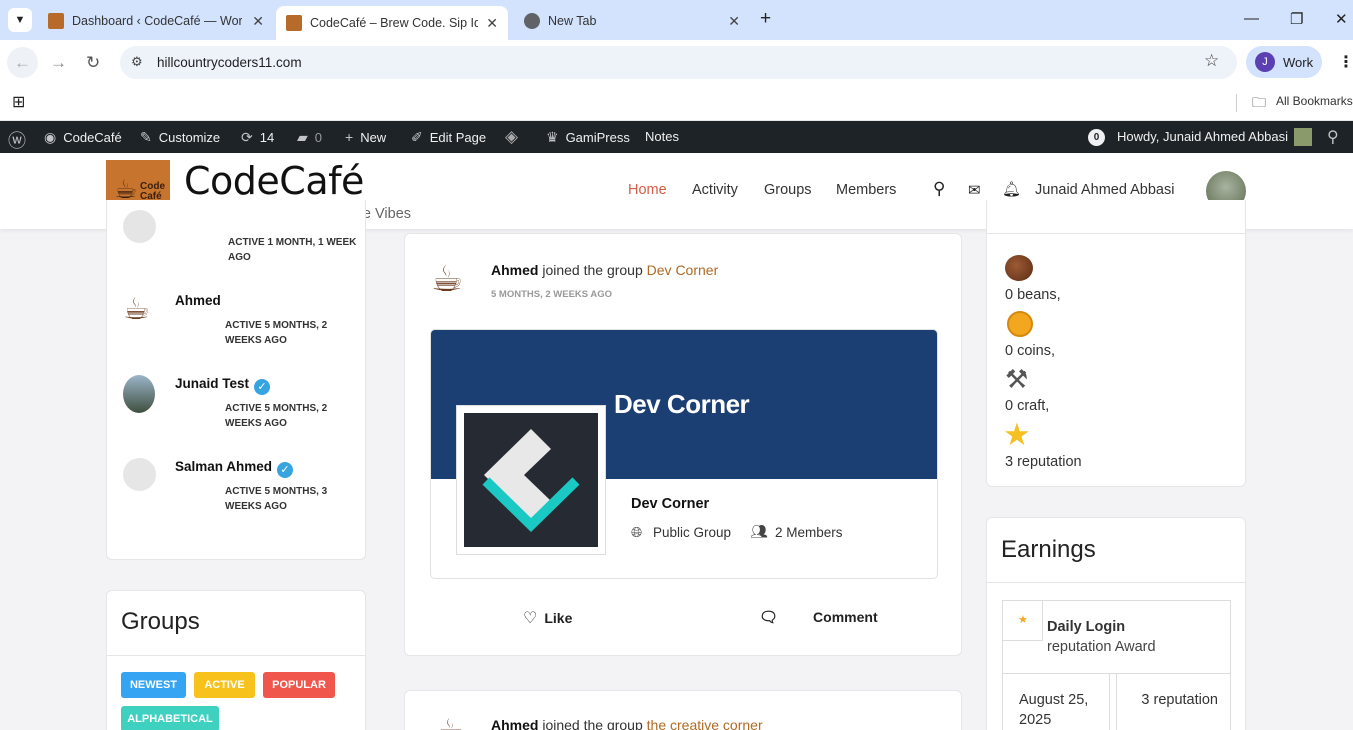 Image resolution: width=1353 pixels, height=730 pixels. I want to click on pencil-icon: ✐, so click(417, 137).